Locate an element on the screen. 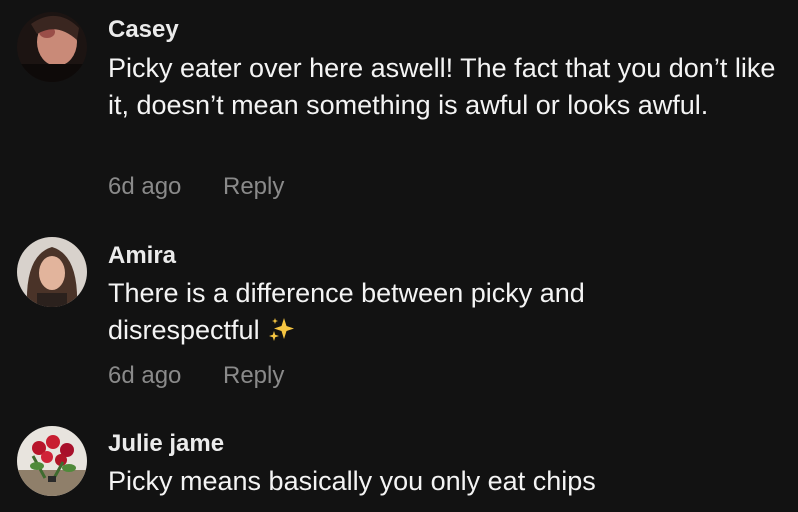 This screenshot has width=798, height=512. comment-username: Amira is located at coordinates (142, 256).